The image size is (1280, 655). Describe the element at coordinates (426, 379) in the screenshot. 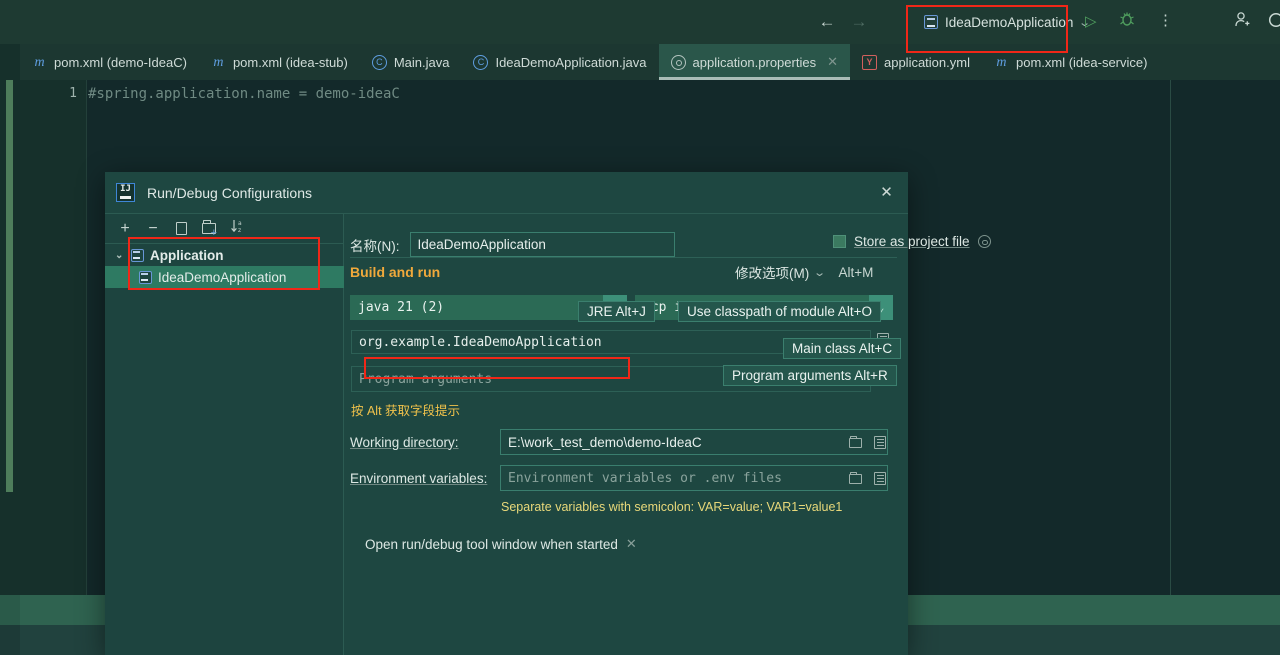

I see `program-arguments-placeholder: Program arguments` at that location.